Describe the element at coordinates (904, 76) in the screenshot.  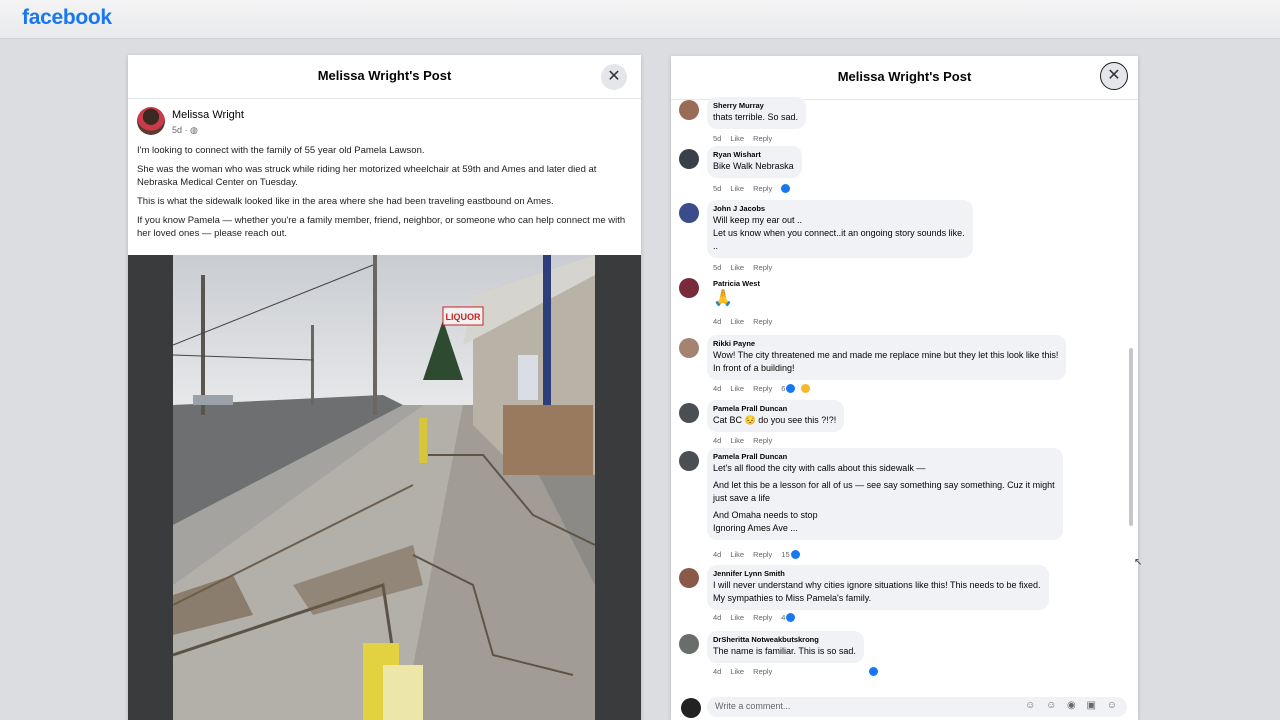
I see `comments-modal-title: Melissa Wright's Post` at that location.